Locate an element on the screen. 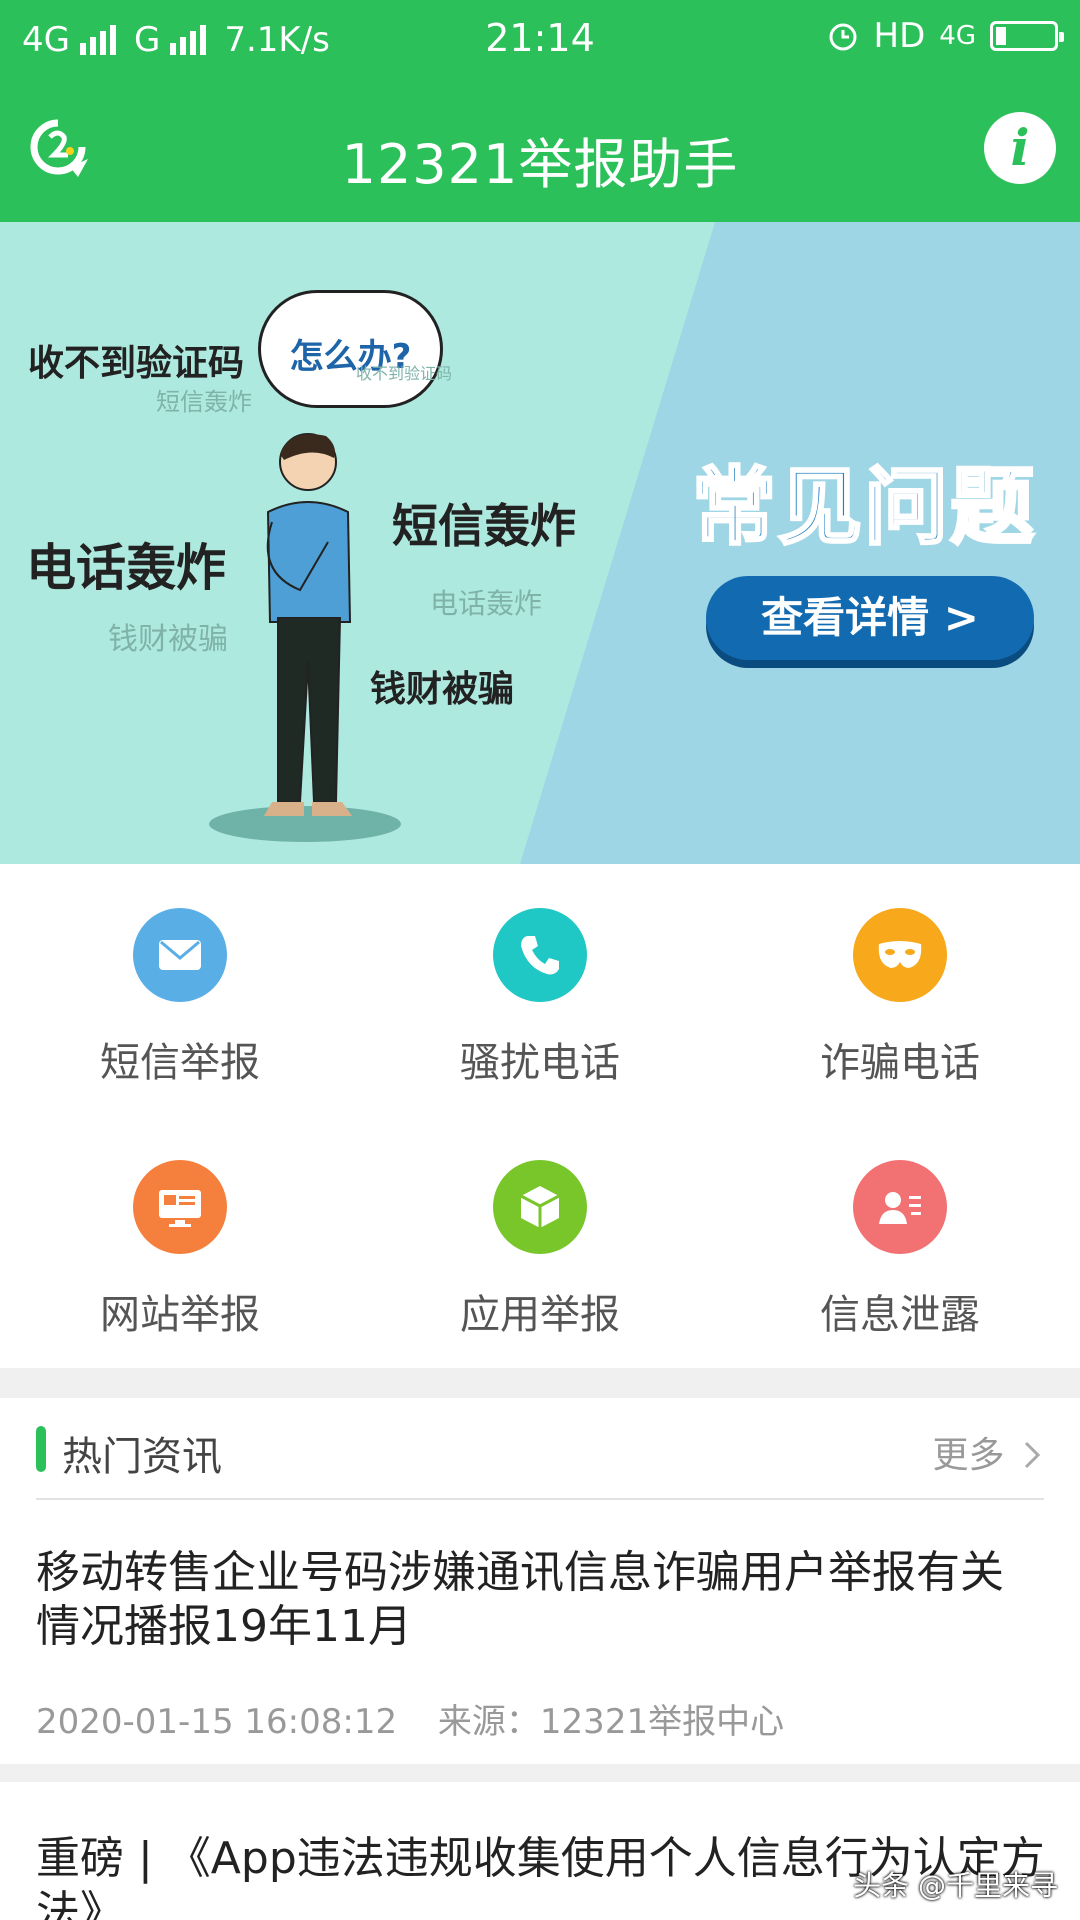 The width and height of the screenshot is (1080, 1920). info-button: i is located at coordinates (1020, 148).